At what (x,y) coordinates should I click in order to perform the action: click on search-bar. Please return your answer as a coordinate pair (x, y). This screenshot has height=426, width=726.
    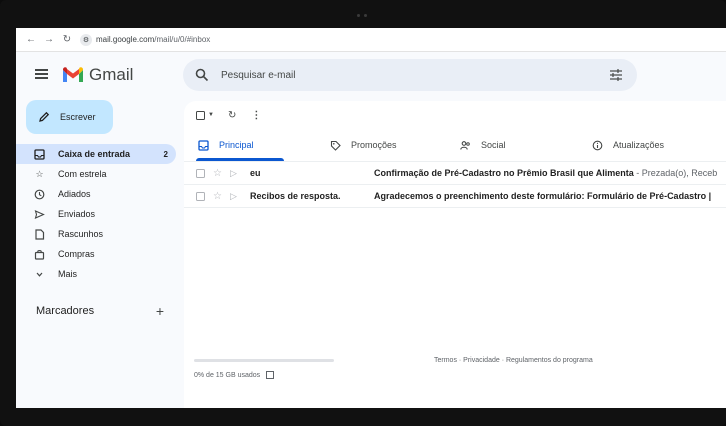
    Looking at the image, I should click on (410, 75).